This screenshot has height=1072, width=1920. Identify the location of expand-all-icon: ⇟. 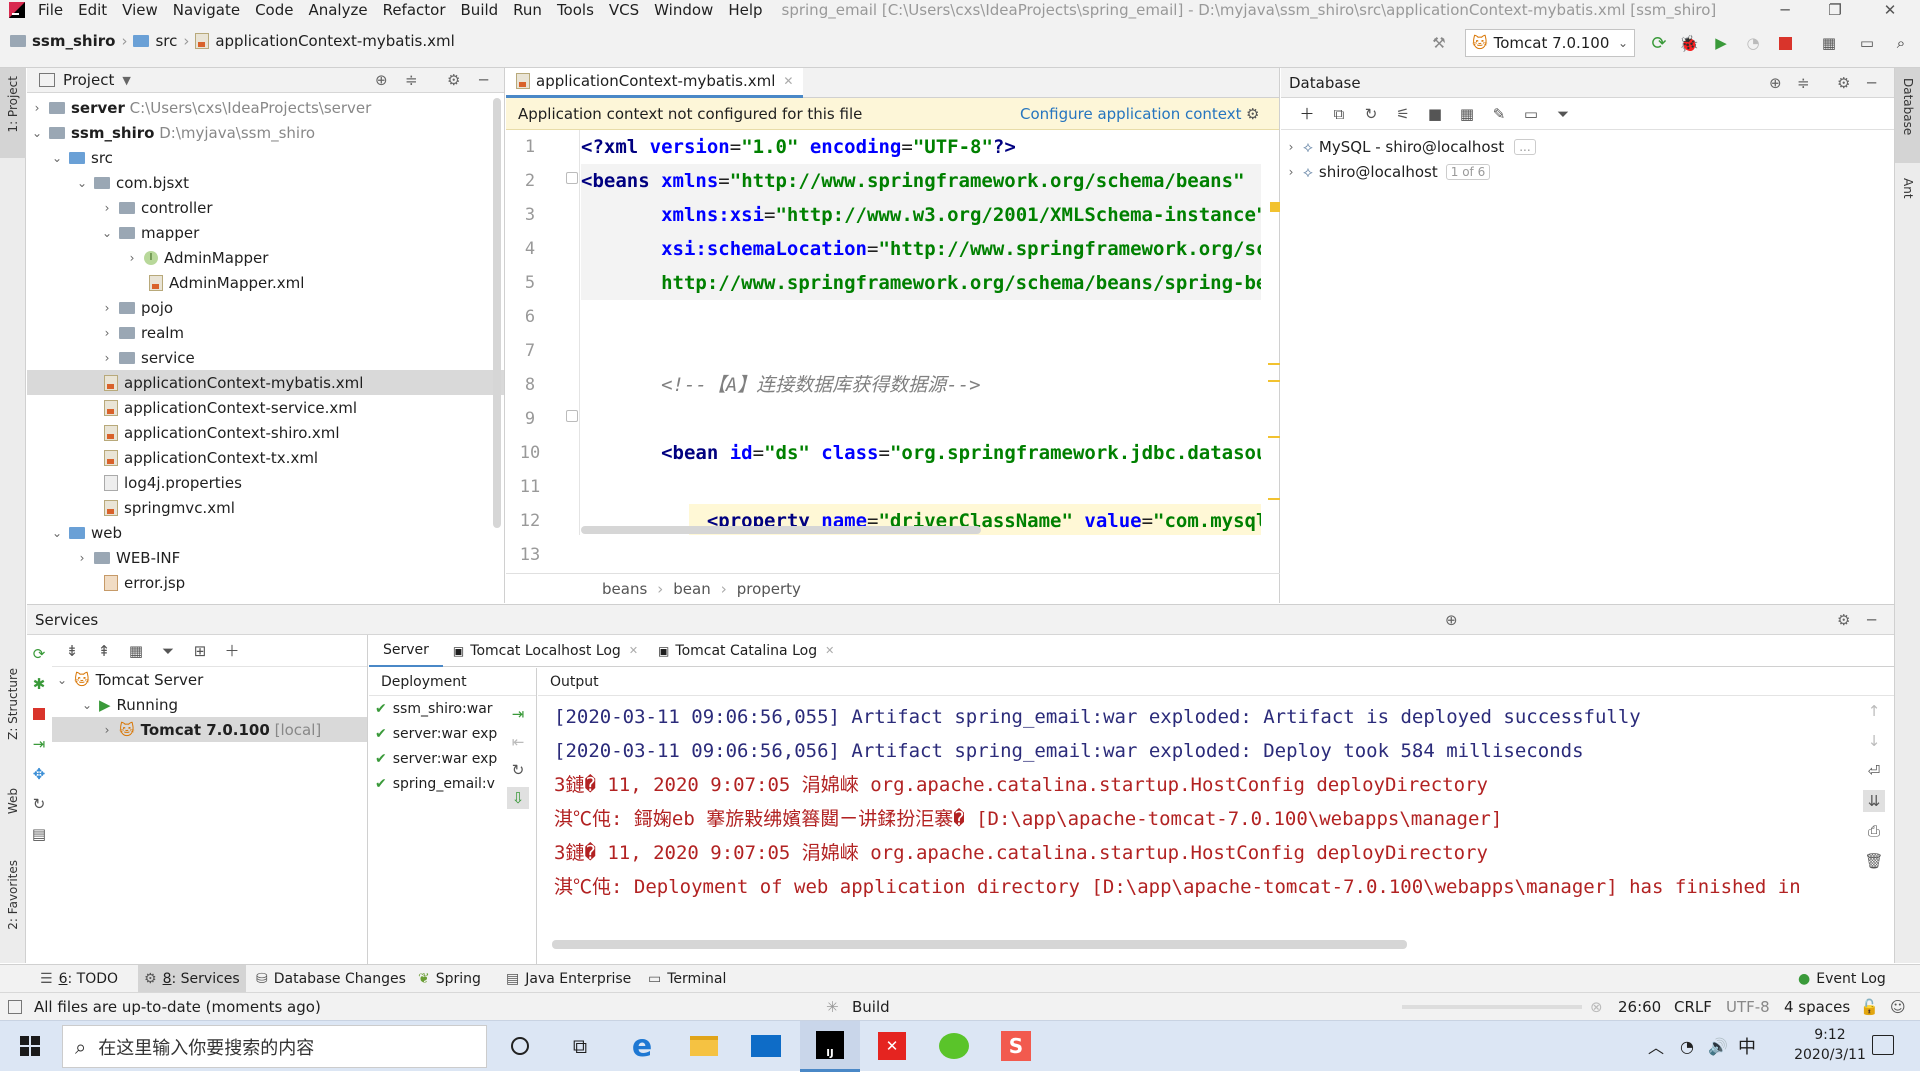
(72, 651).